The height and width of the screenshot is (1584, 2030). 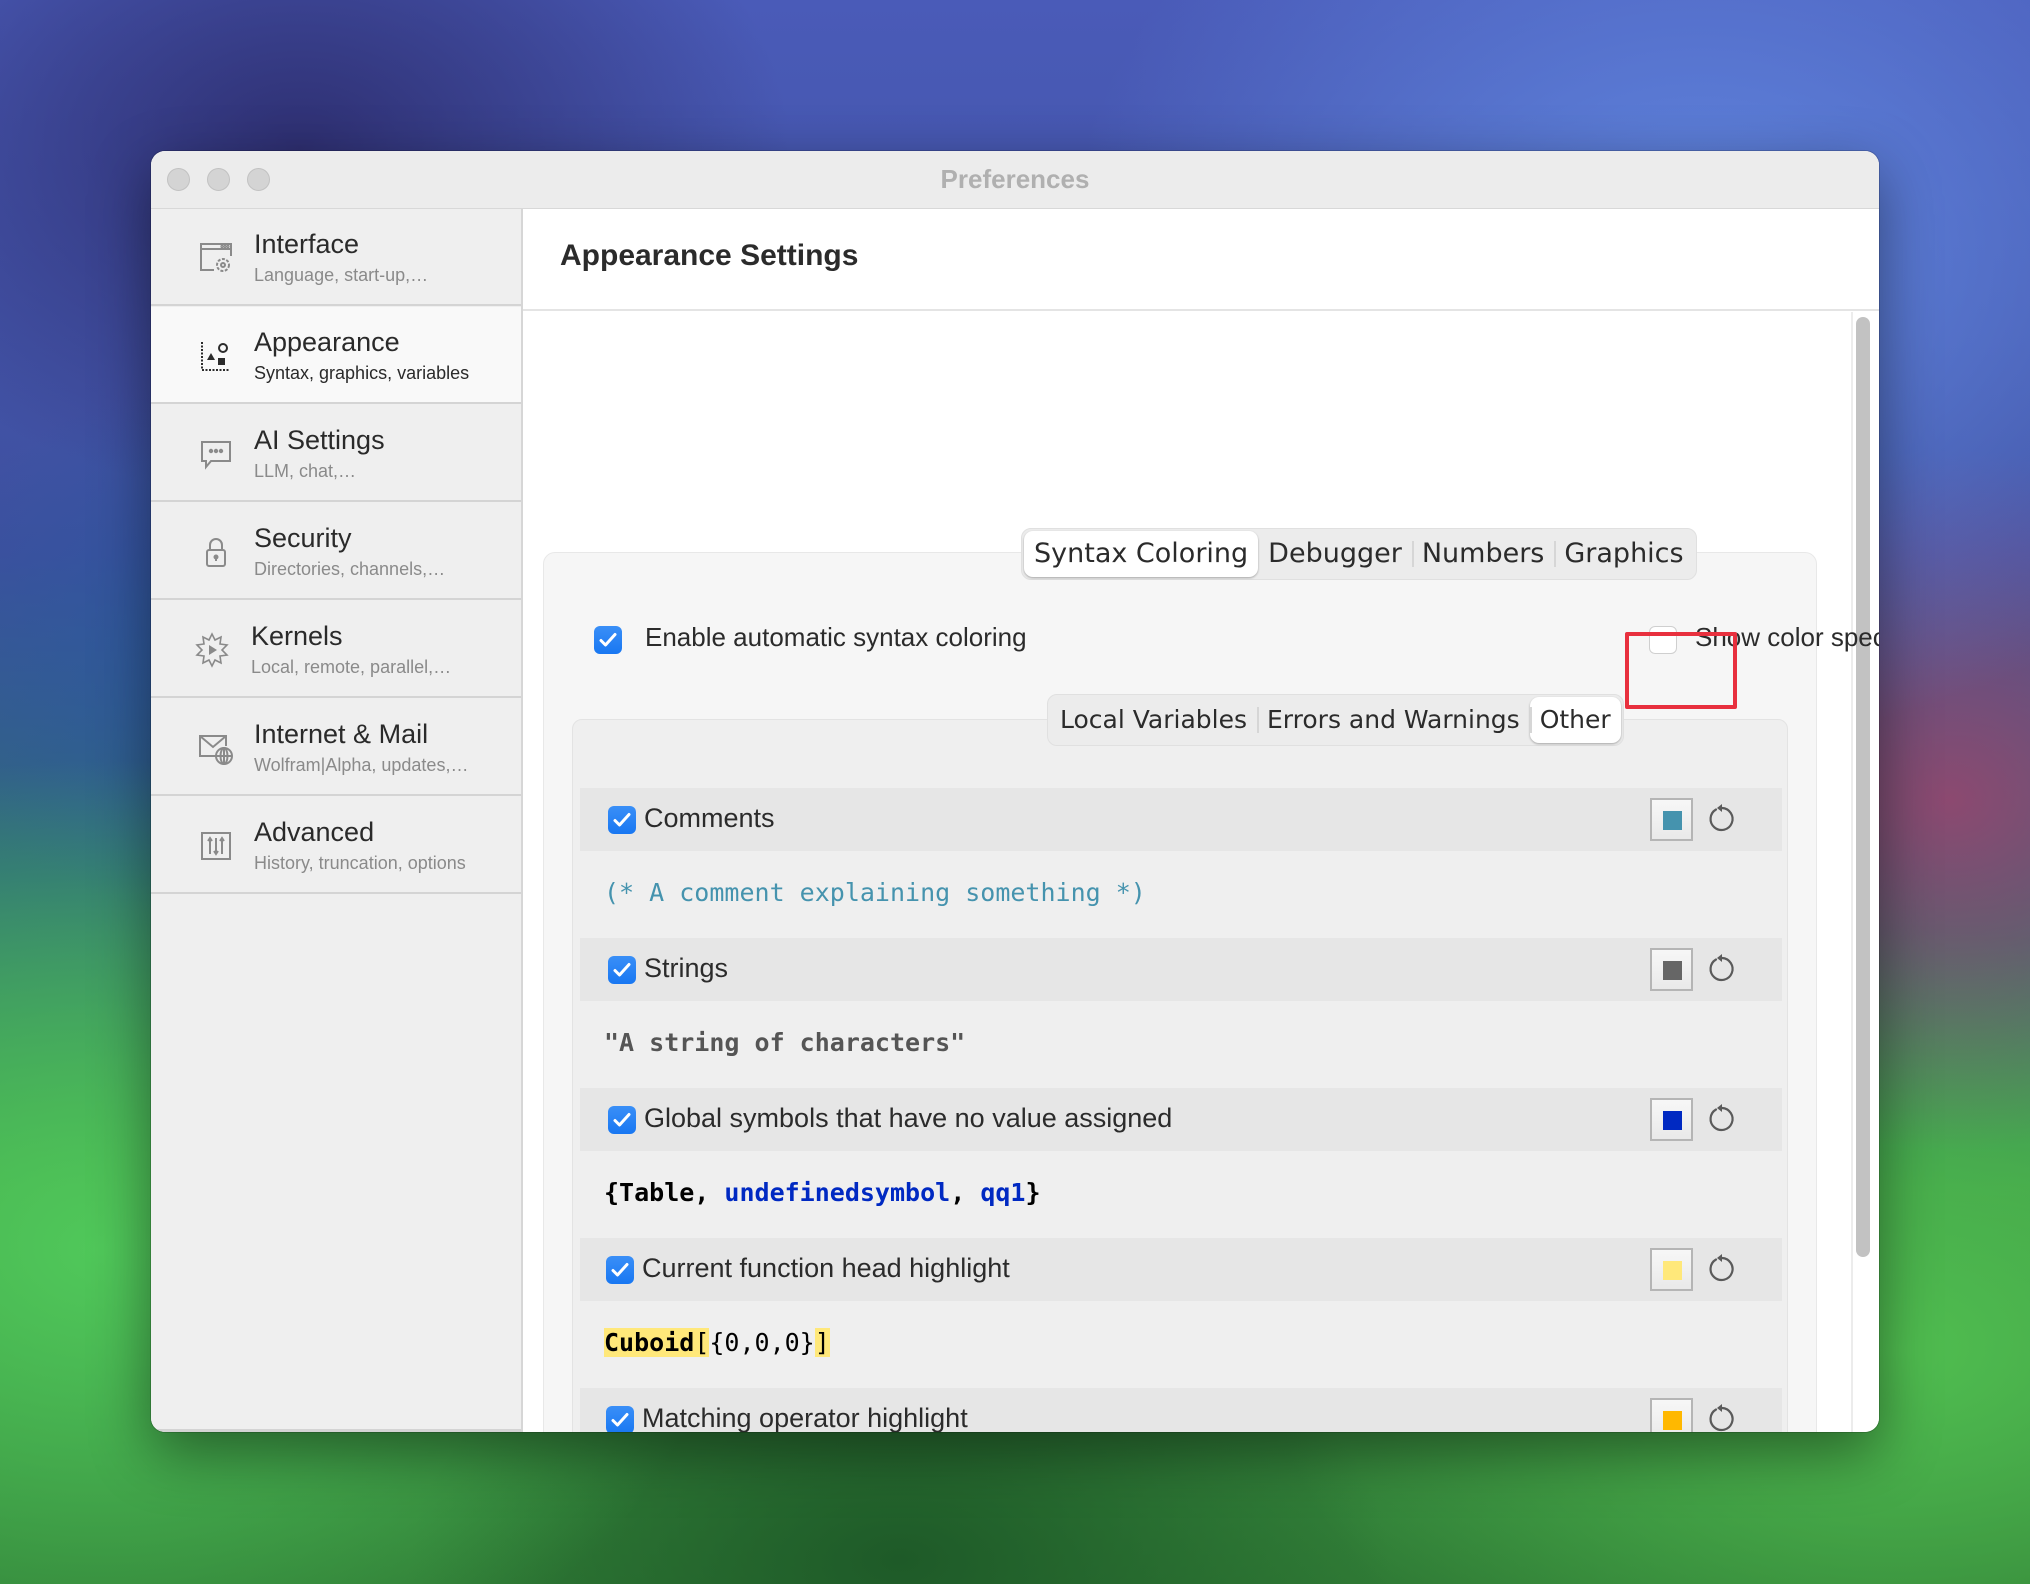 I want to click on strings-color-swatch, so click(x=1671, y=969).